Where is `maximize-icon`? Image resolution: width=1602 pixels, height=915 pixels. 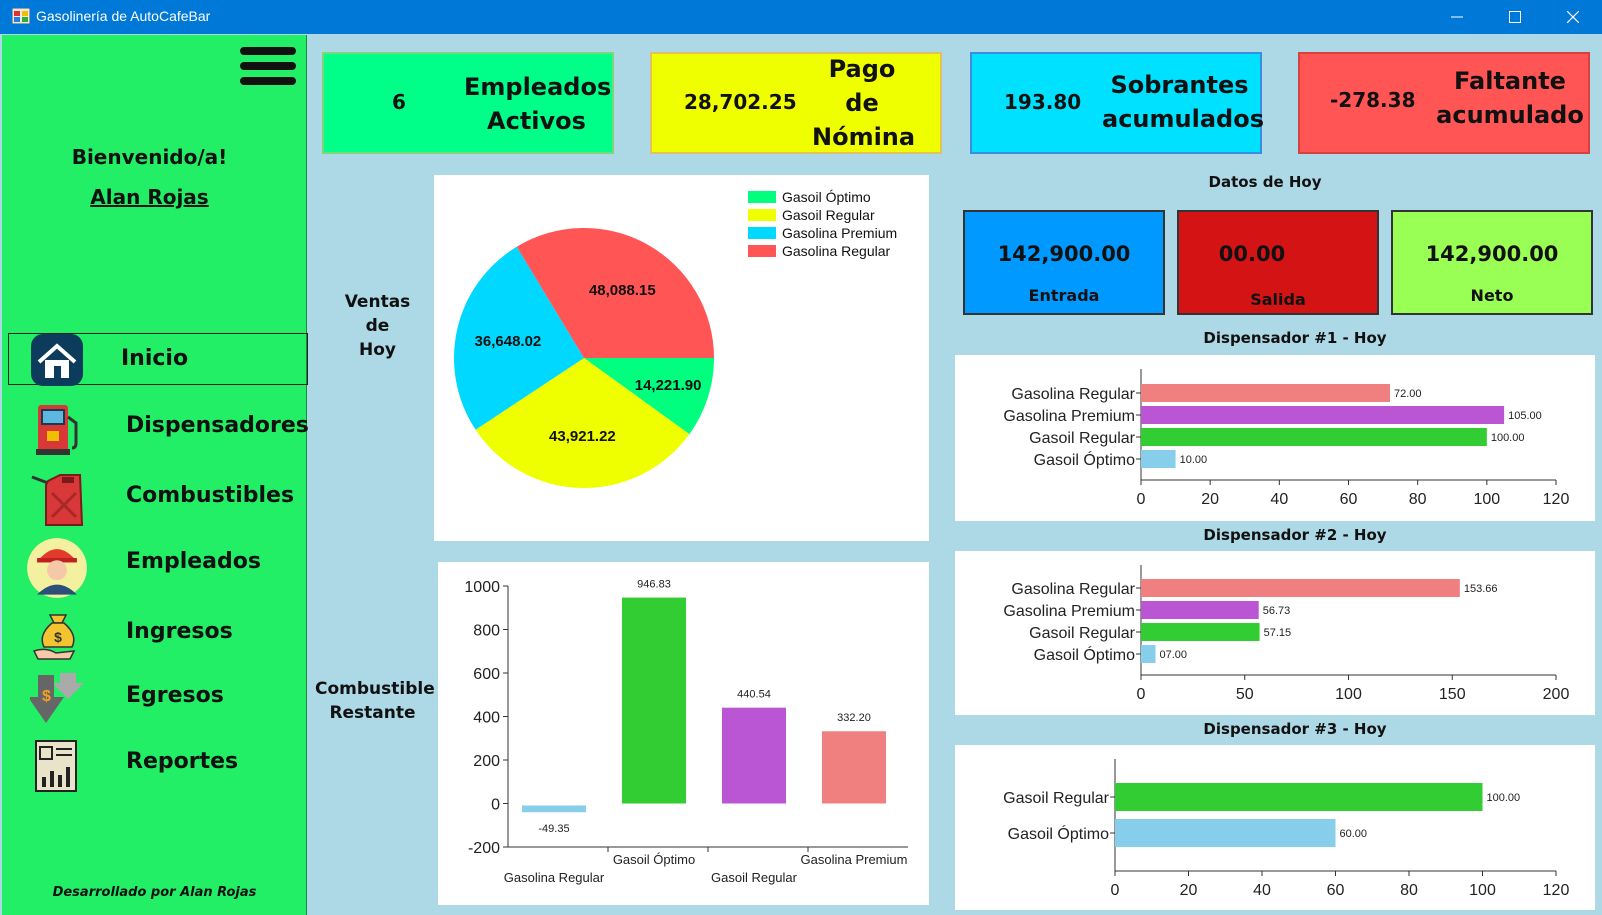 maximize-icon is located at coordinates (1515, 17).